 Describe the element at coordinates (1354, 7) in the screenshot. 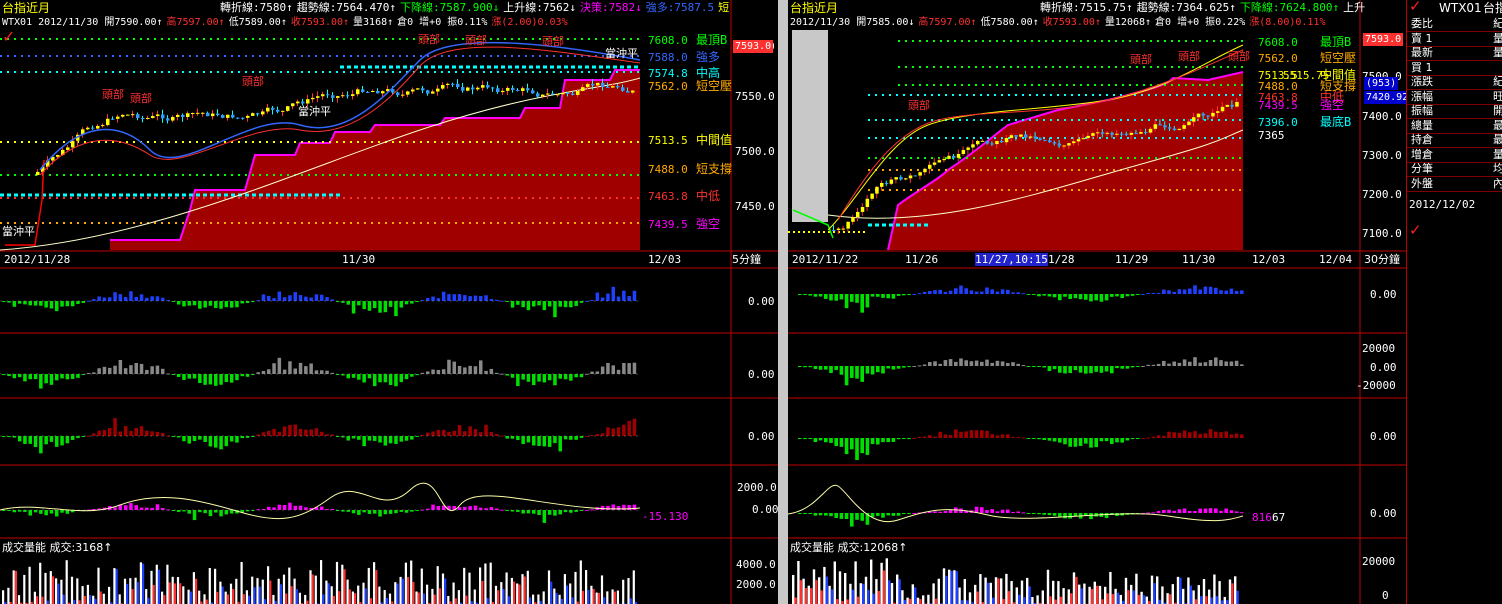

I see `right-header-item-3: 上升` at that location.